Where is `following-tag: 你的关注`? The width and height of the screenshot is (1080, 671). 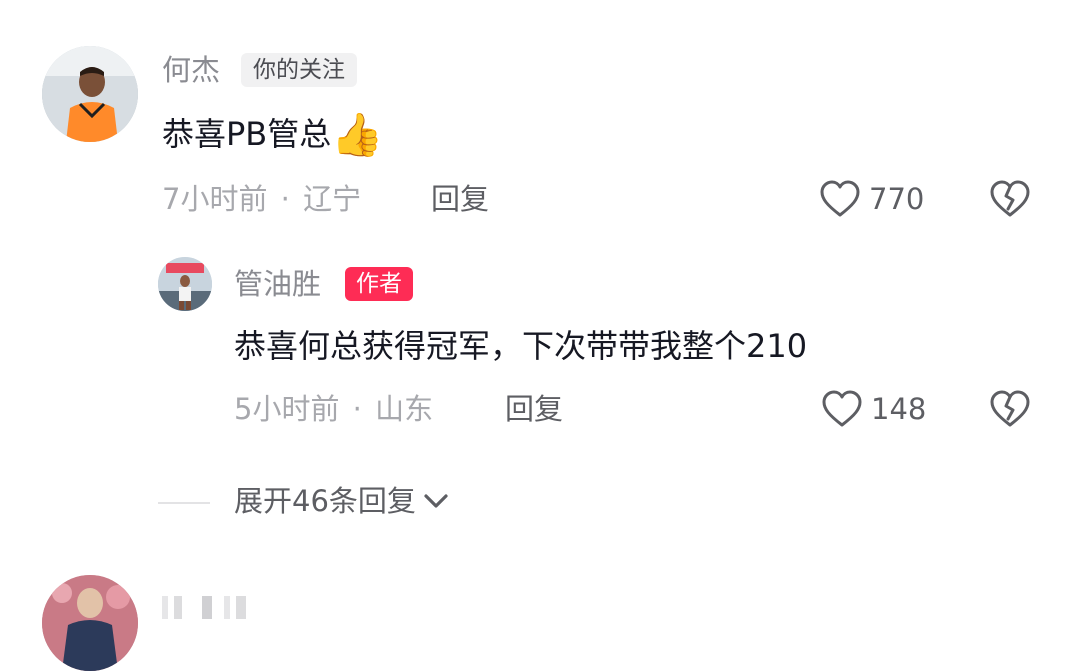
following-tag: 你的关注 is located at coordinates (299, 70).